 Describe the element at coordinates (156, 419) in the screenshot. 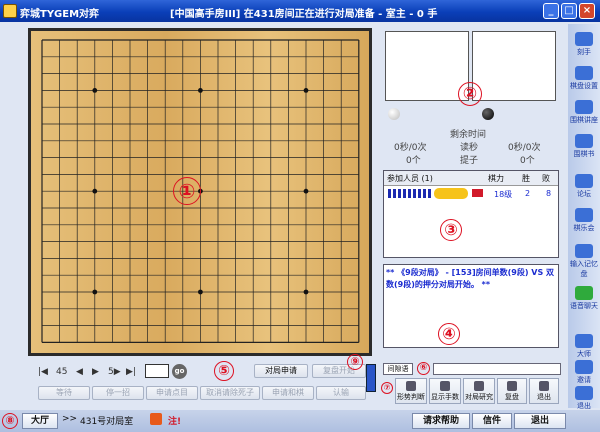

I see `speaker-icon` at that location.